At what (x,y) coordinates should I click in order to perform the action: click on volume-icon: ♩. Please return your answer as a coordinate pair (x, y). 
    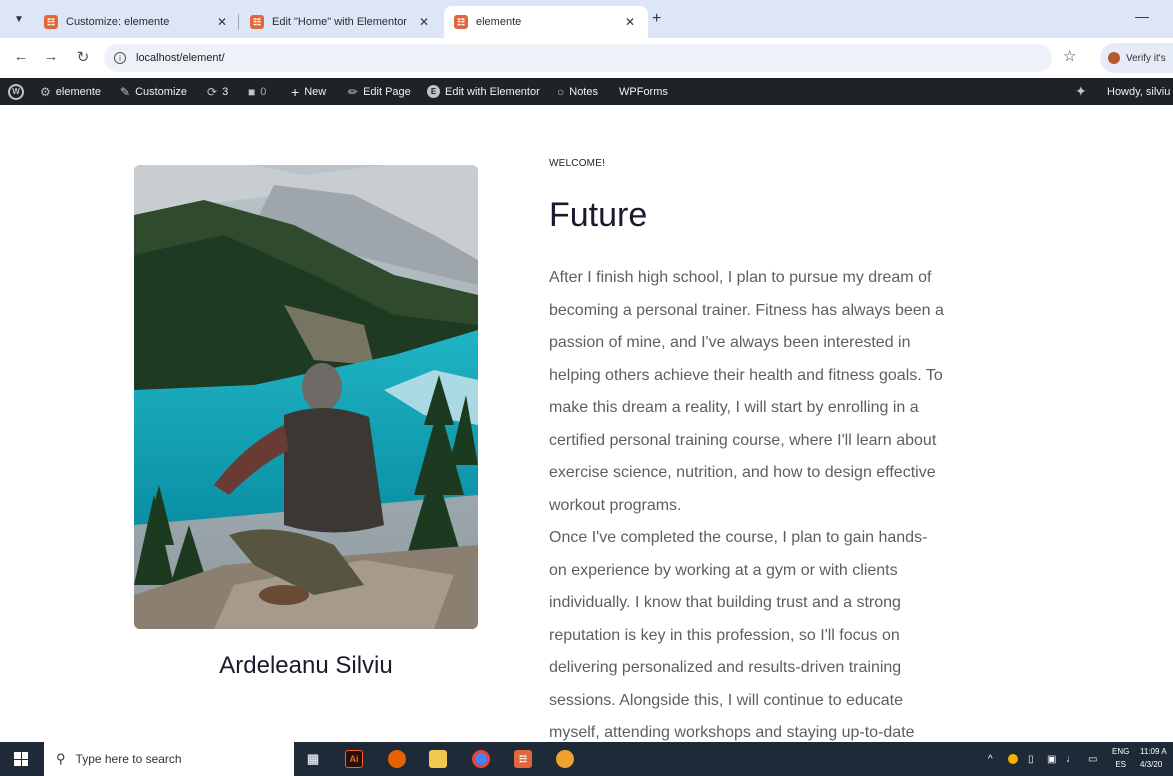
    Looking at the image, I should click on (1071, 759).